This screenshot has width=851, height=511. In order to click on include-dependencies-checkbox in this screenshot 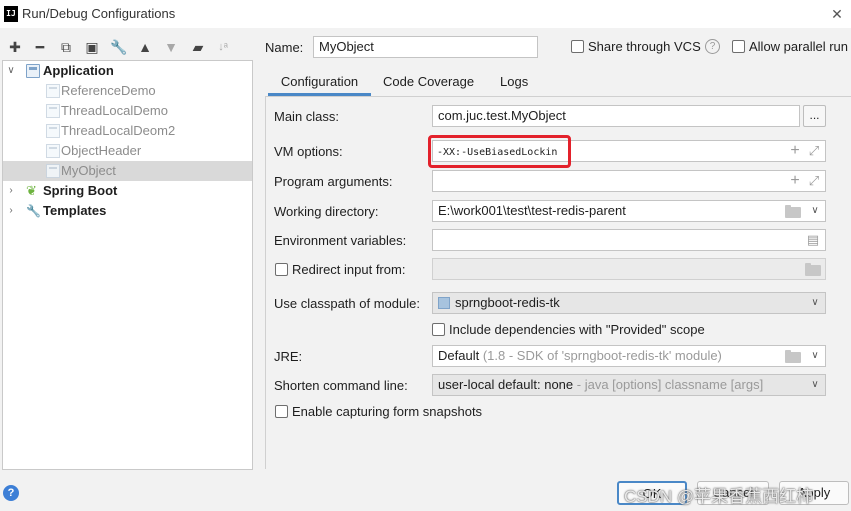, I will do `click(438, 329)`.